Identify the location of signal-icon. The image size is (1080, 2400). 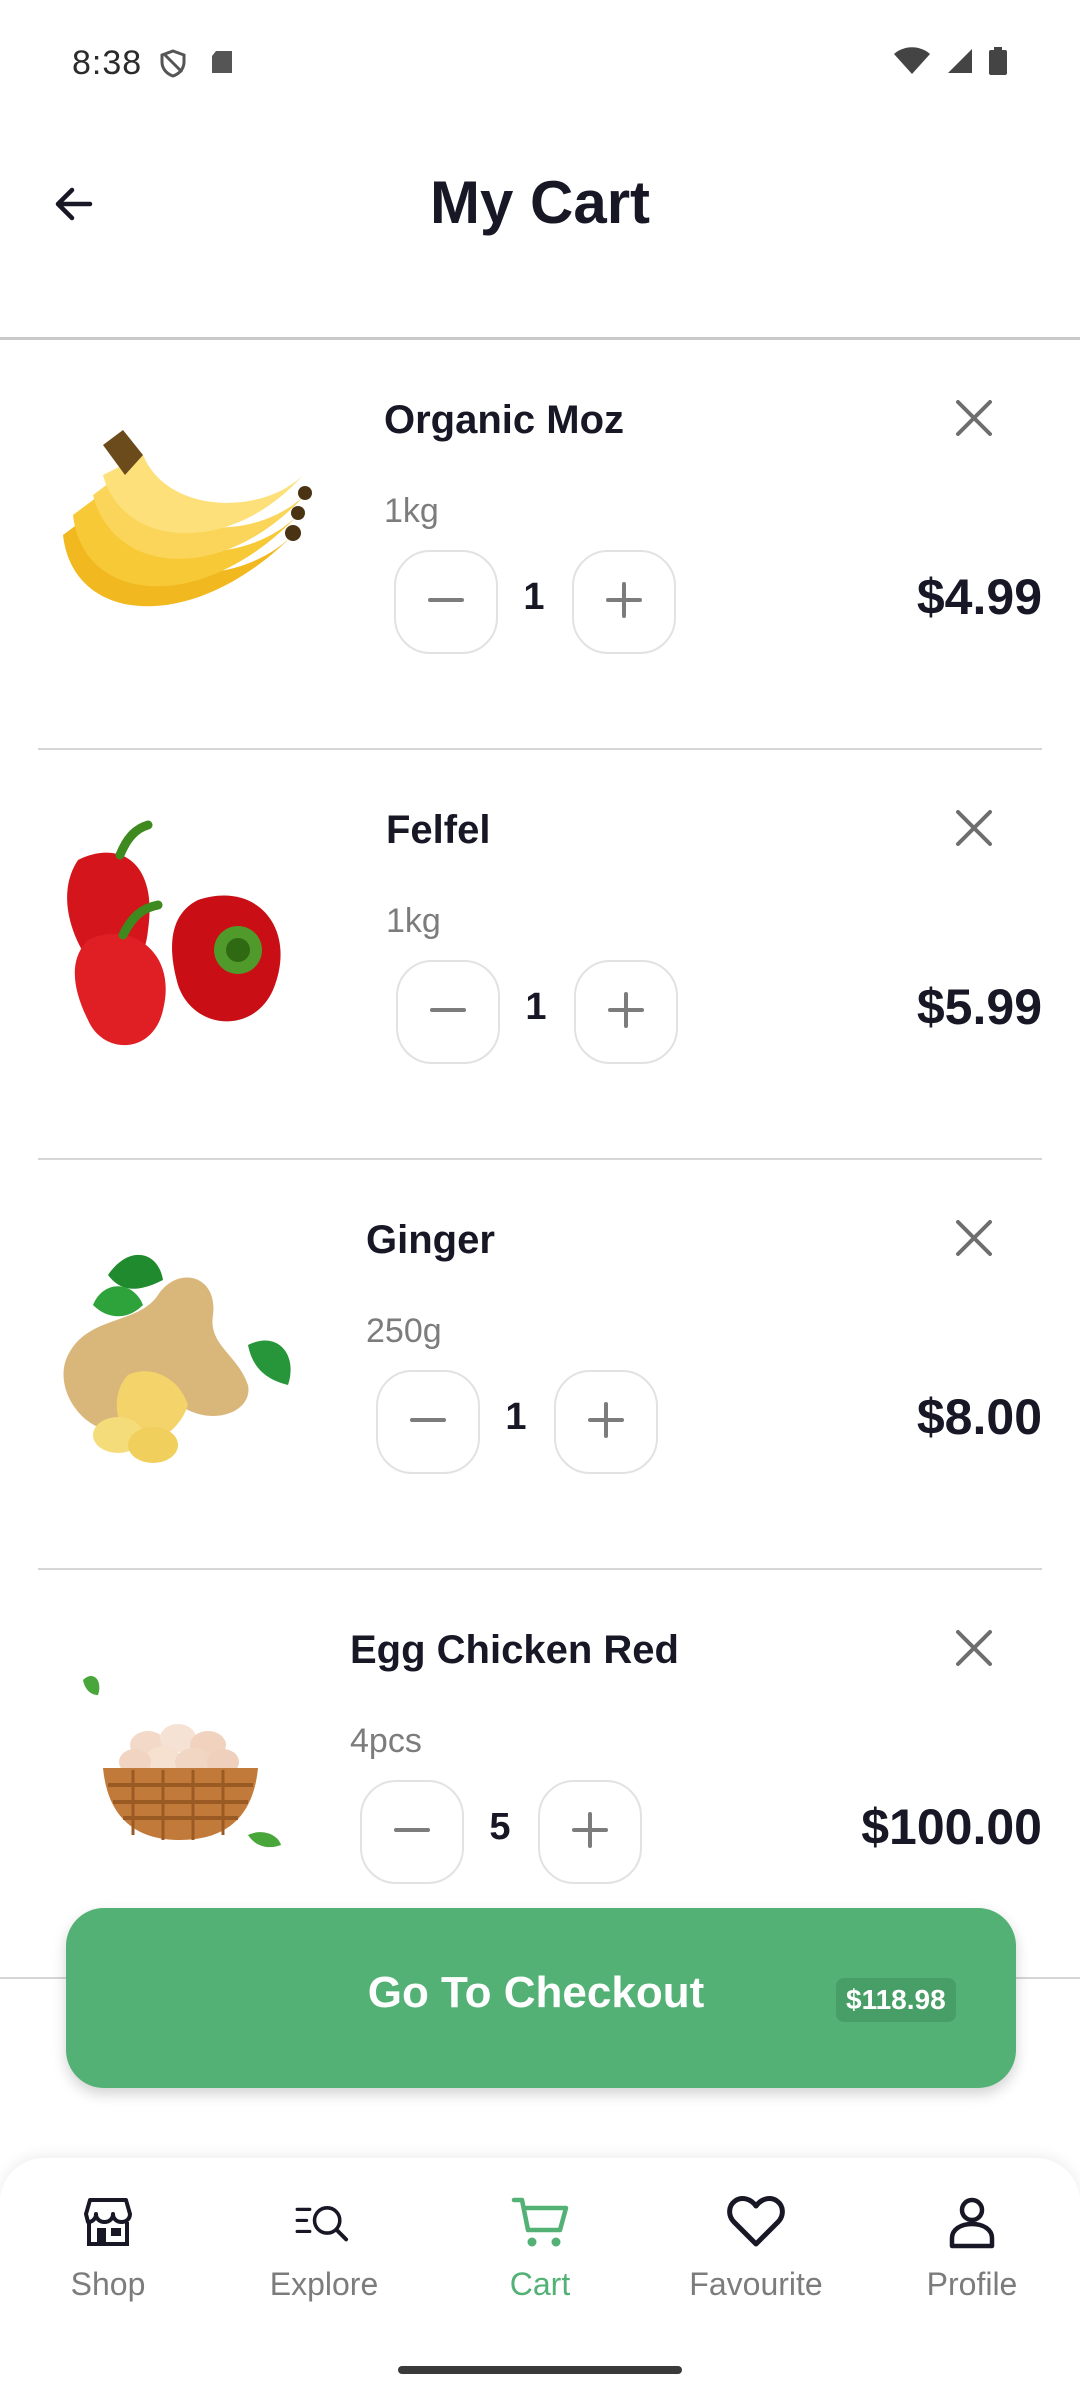
(960, 63).